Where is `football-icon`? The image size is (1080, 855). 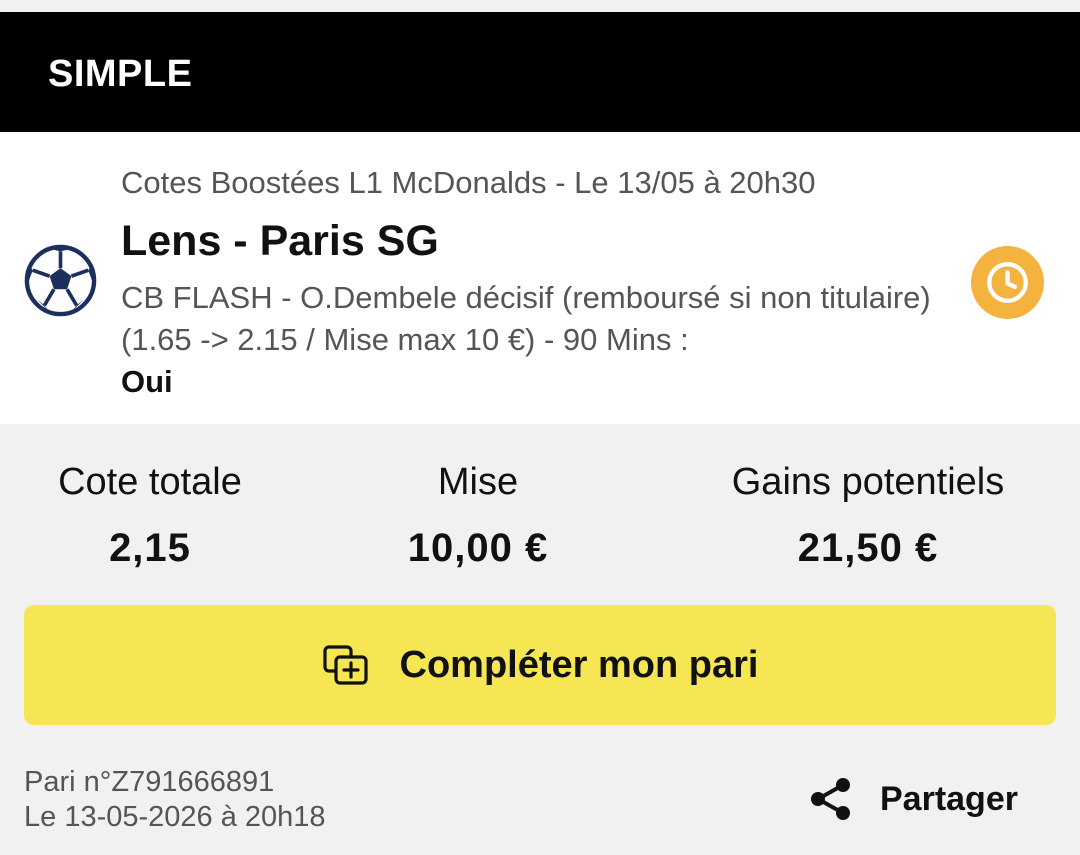 football-icon is located at coordinates (60, 280).